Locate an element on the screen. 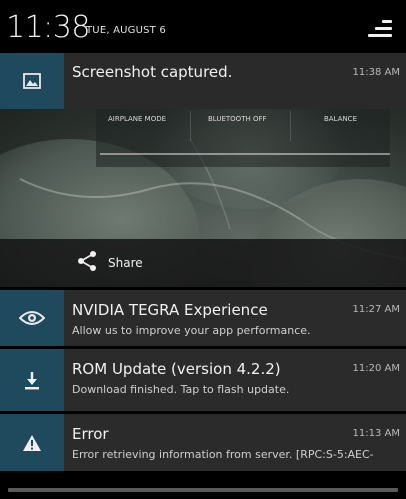 Image resolution: width=406 pixels, height=499 pixels. share-button: Share is located at coordinates (109, 263).